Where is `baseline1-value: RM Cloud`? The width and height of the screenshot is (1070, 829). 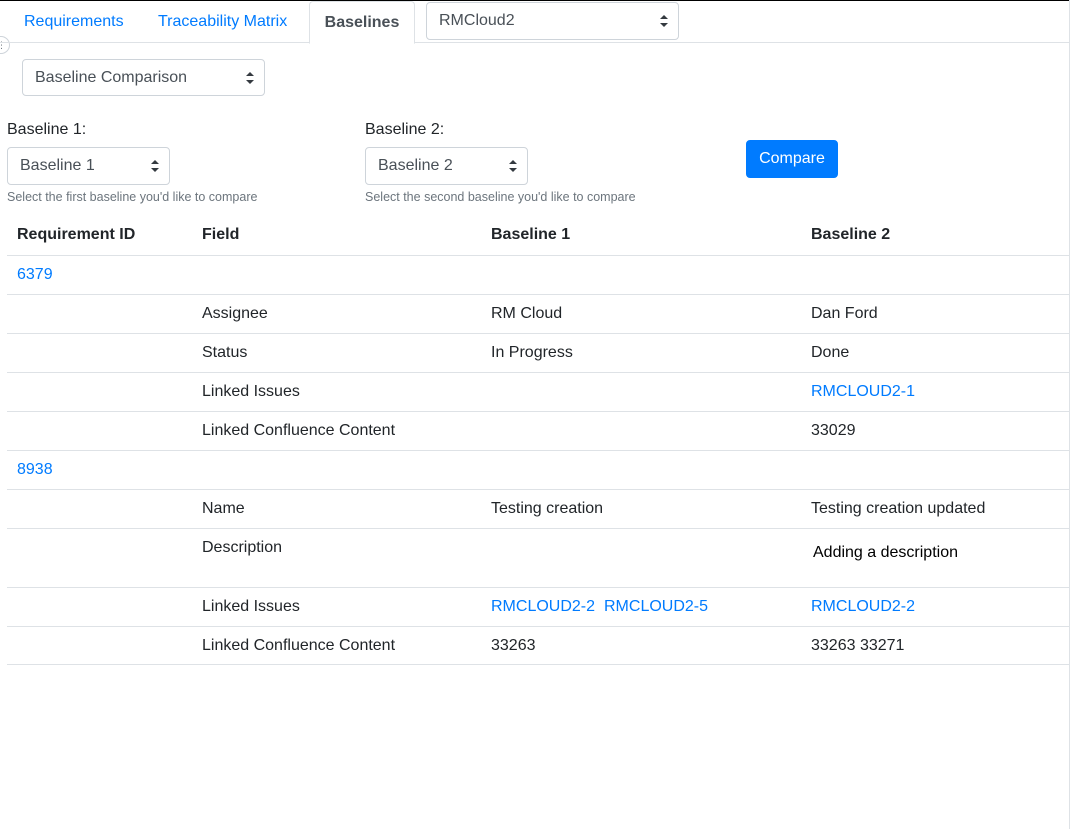
baseline1-value: RM Cloud is located at coordinates (527, 313).